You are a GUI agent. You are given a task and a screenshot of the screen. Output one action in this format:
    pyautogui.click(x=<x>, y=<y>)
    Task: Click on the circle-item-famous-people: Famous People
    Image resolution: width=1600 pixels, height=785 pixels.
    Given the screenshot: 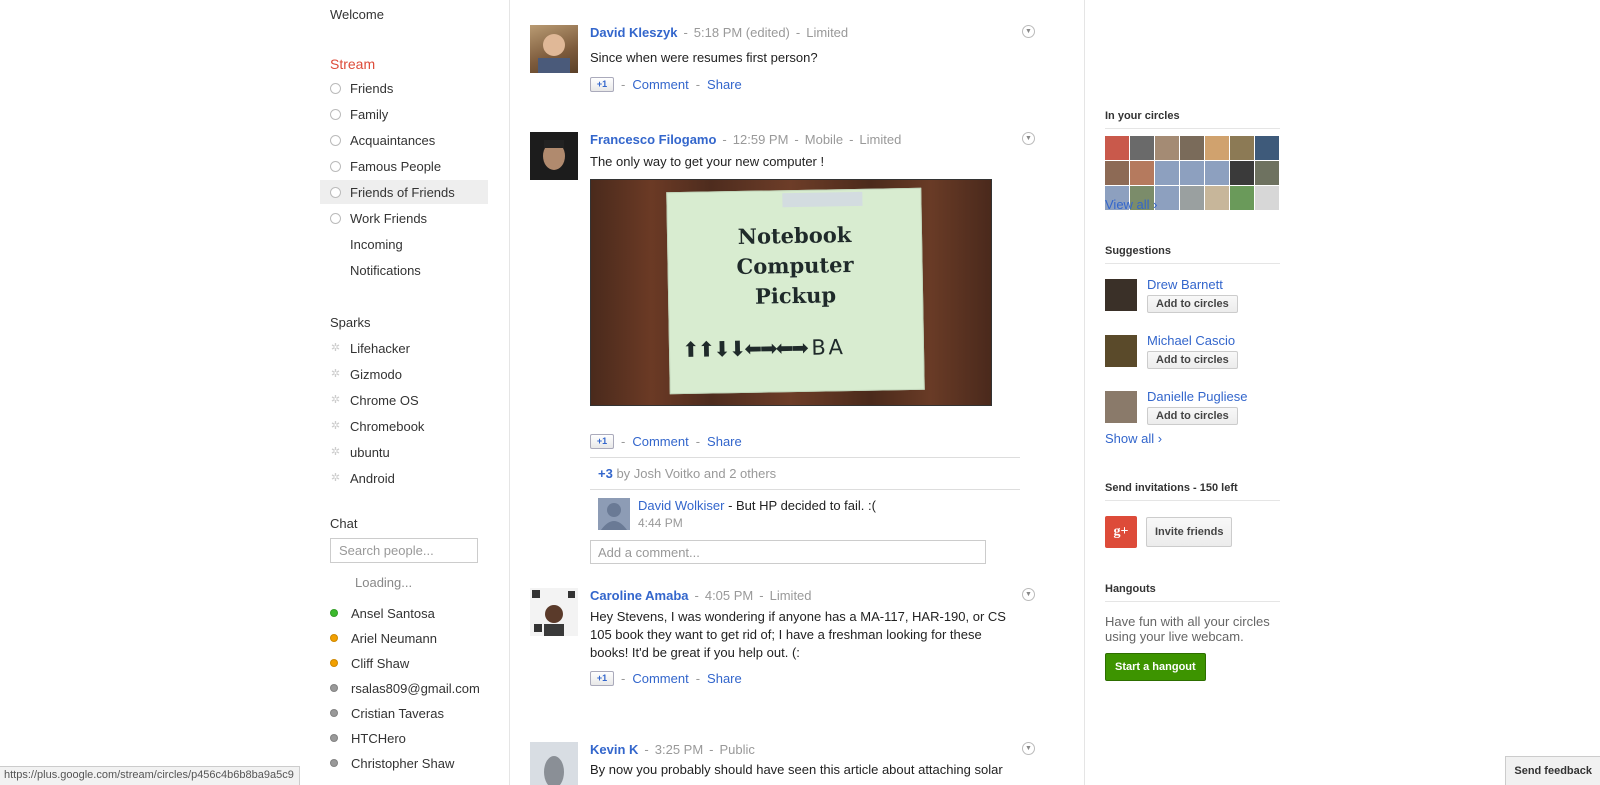 What is the action you would take?
    pyautogui.click(x=404, y=166)
    